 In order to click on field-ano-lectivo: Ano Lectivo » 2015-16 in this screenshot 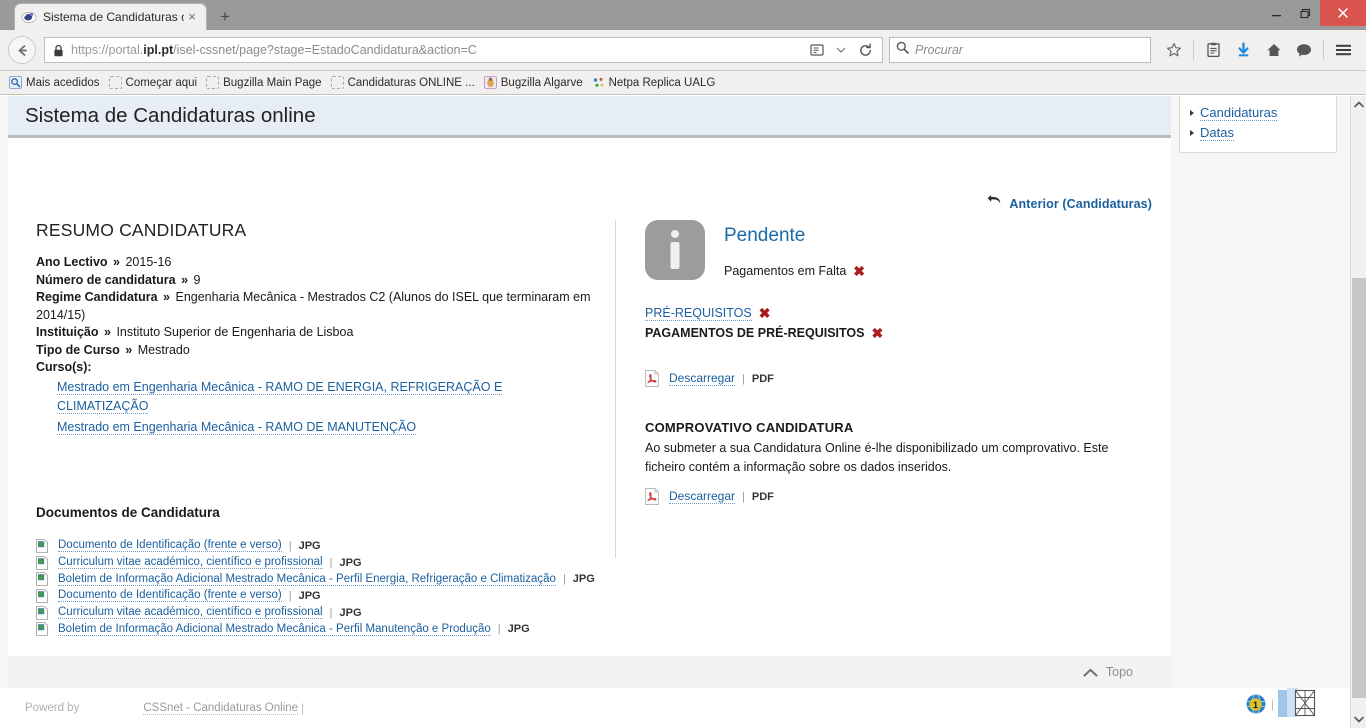, I will do `click(318, 263)`.